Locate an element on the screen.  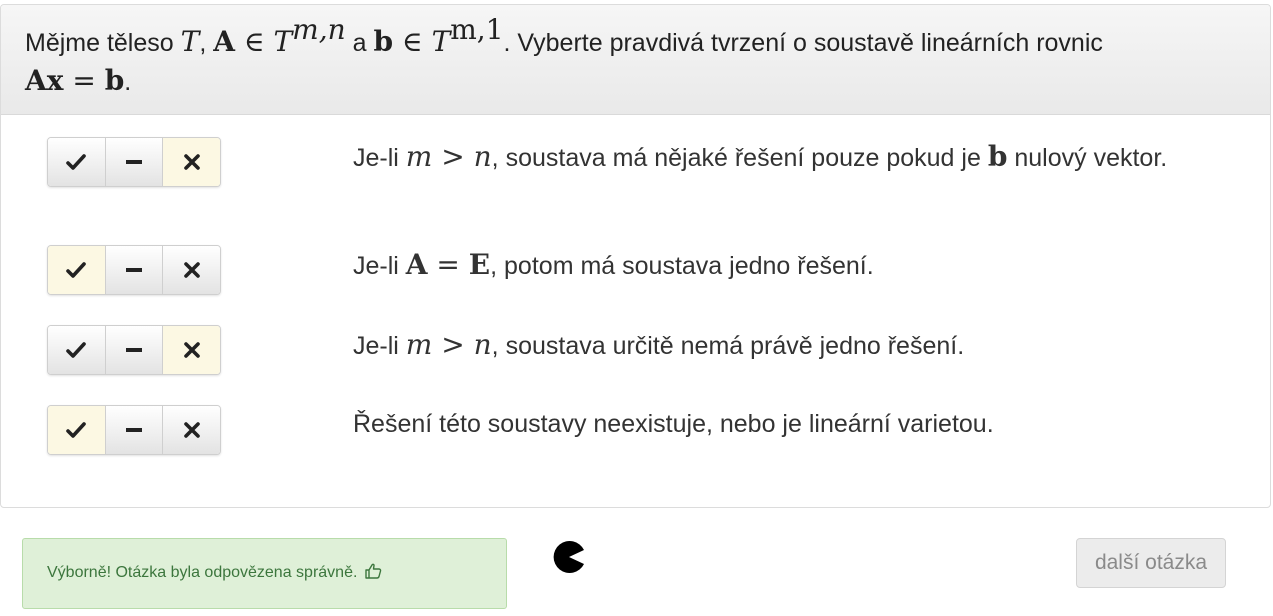
thumbs-up-icon is located at coordinates (373, 571).